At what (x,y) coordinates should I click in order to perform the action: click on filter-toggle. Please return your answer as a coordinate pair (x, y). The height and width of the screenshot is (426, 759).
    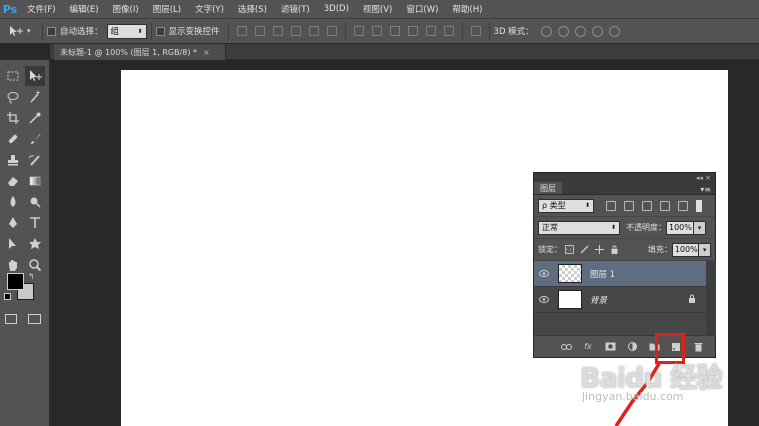
    Looking at the image, I should click on (699, 205).